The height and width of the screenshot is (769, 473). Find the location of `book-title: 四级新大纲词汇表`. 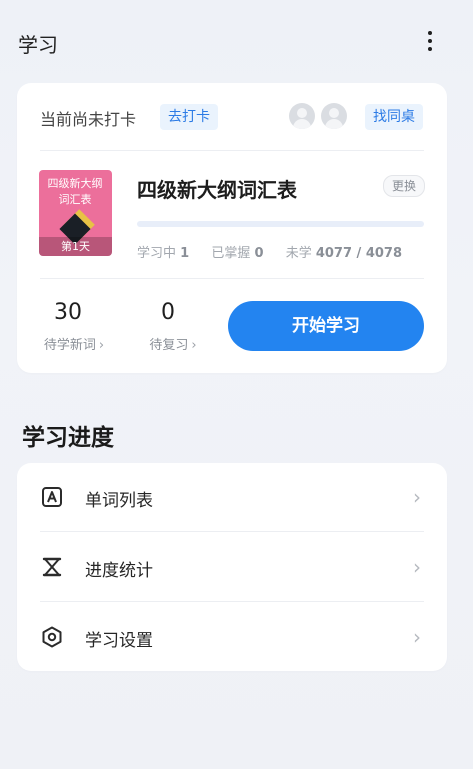

book-title: 四级新大纲词汇表 is located at coordinates (217, 190).